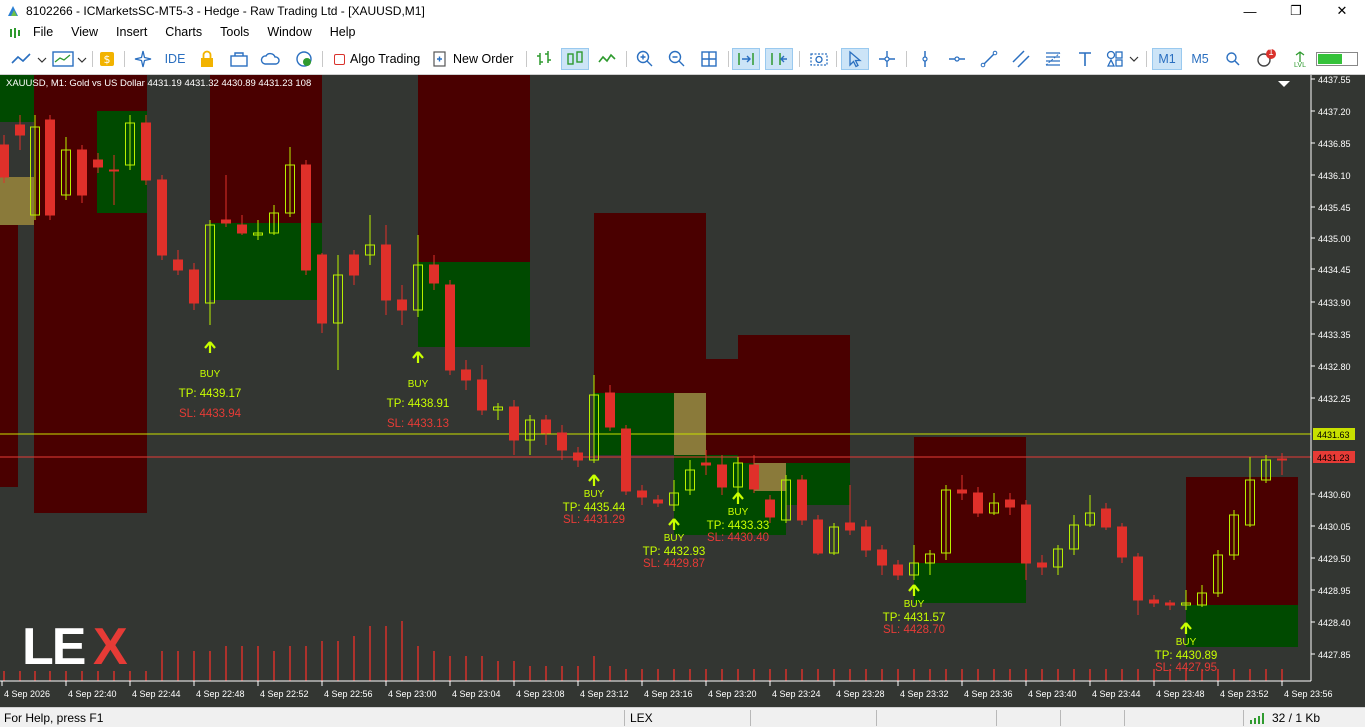  Describe the element at coordinates (1085, 59) in the screenshot. I see `text-button` at that location.